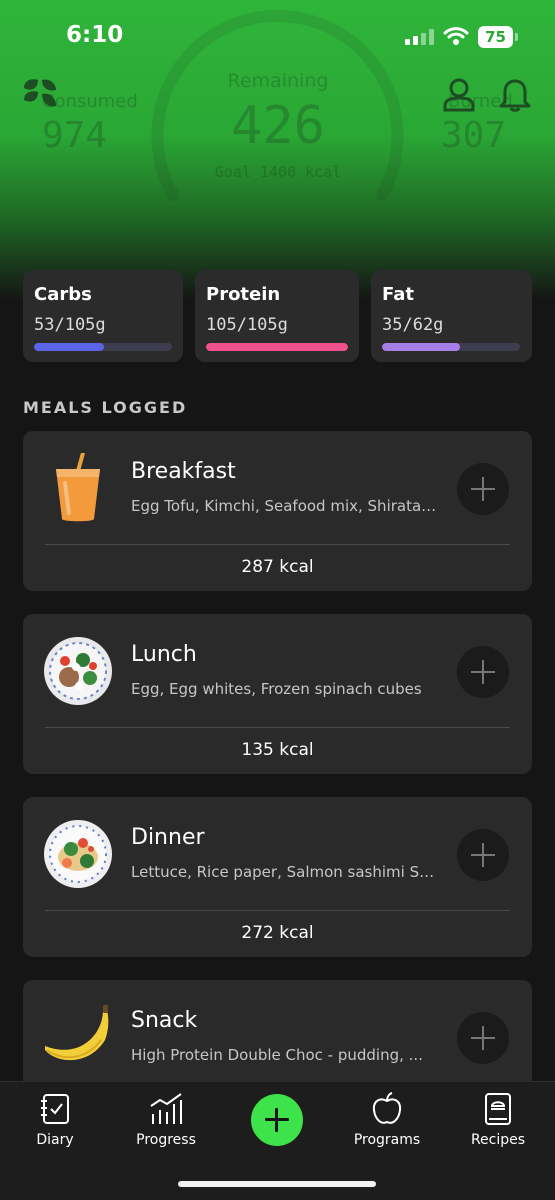 The width and height of the screenshot is (555, 1200). Describe the element at coordinates (70, 325) in the screenshot. I see `macro-value: 53/105g` at that location.